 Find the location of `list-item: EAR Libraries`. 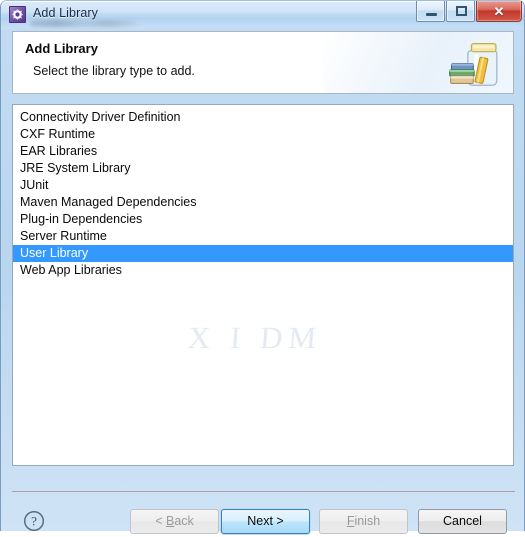

list-item: EAR Libraries is located at coordinates (263, 151).